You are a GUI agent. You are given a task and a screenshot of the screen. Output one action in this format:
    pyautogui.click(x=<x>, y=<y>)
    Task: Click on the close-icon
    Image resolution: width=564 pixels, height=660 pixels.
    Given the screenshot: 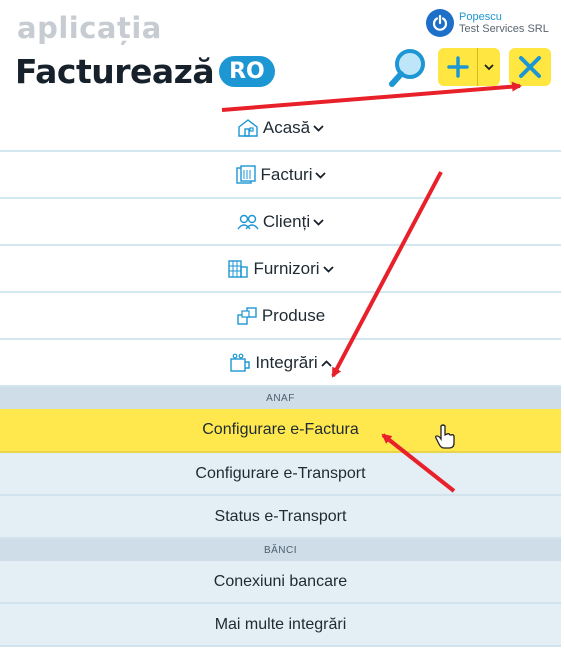 What is the action you would take?
    pyautogui.click(x=530, y=67)
    